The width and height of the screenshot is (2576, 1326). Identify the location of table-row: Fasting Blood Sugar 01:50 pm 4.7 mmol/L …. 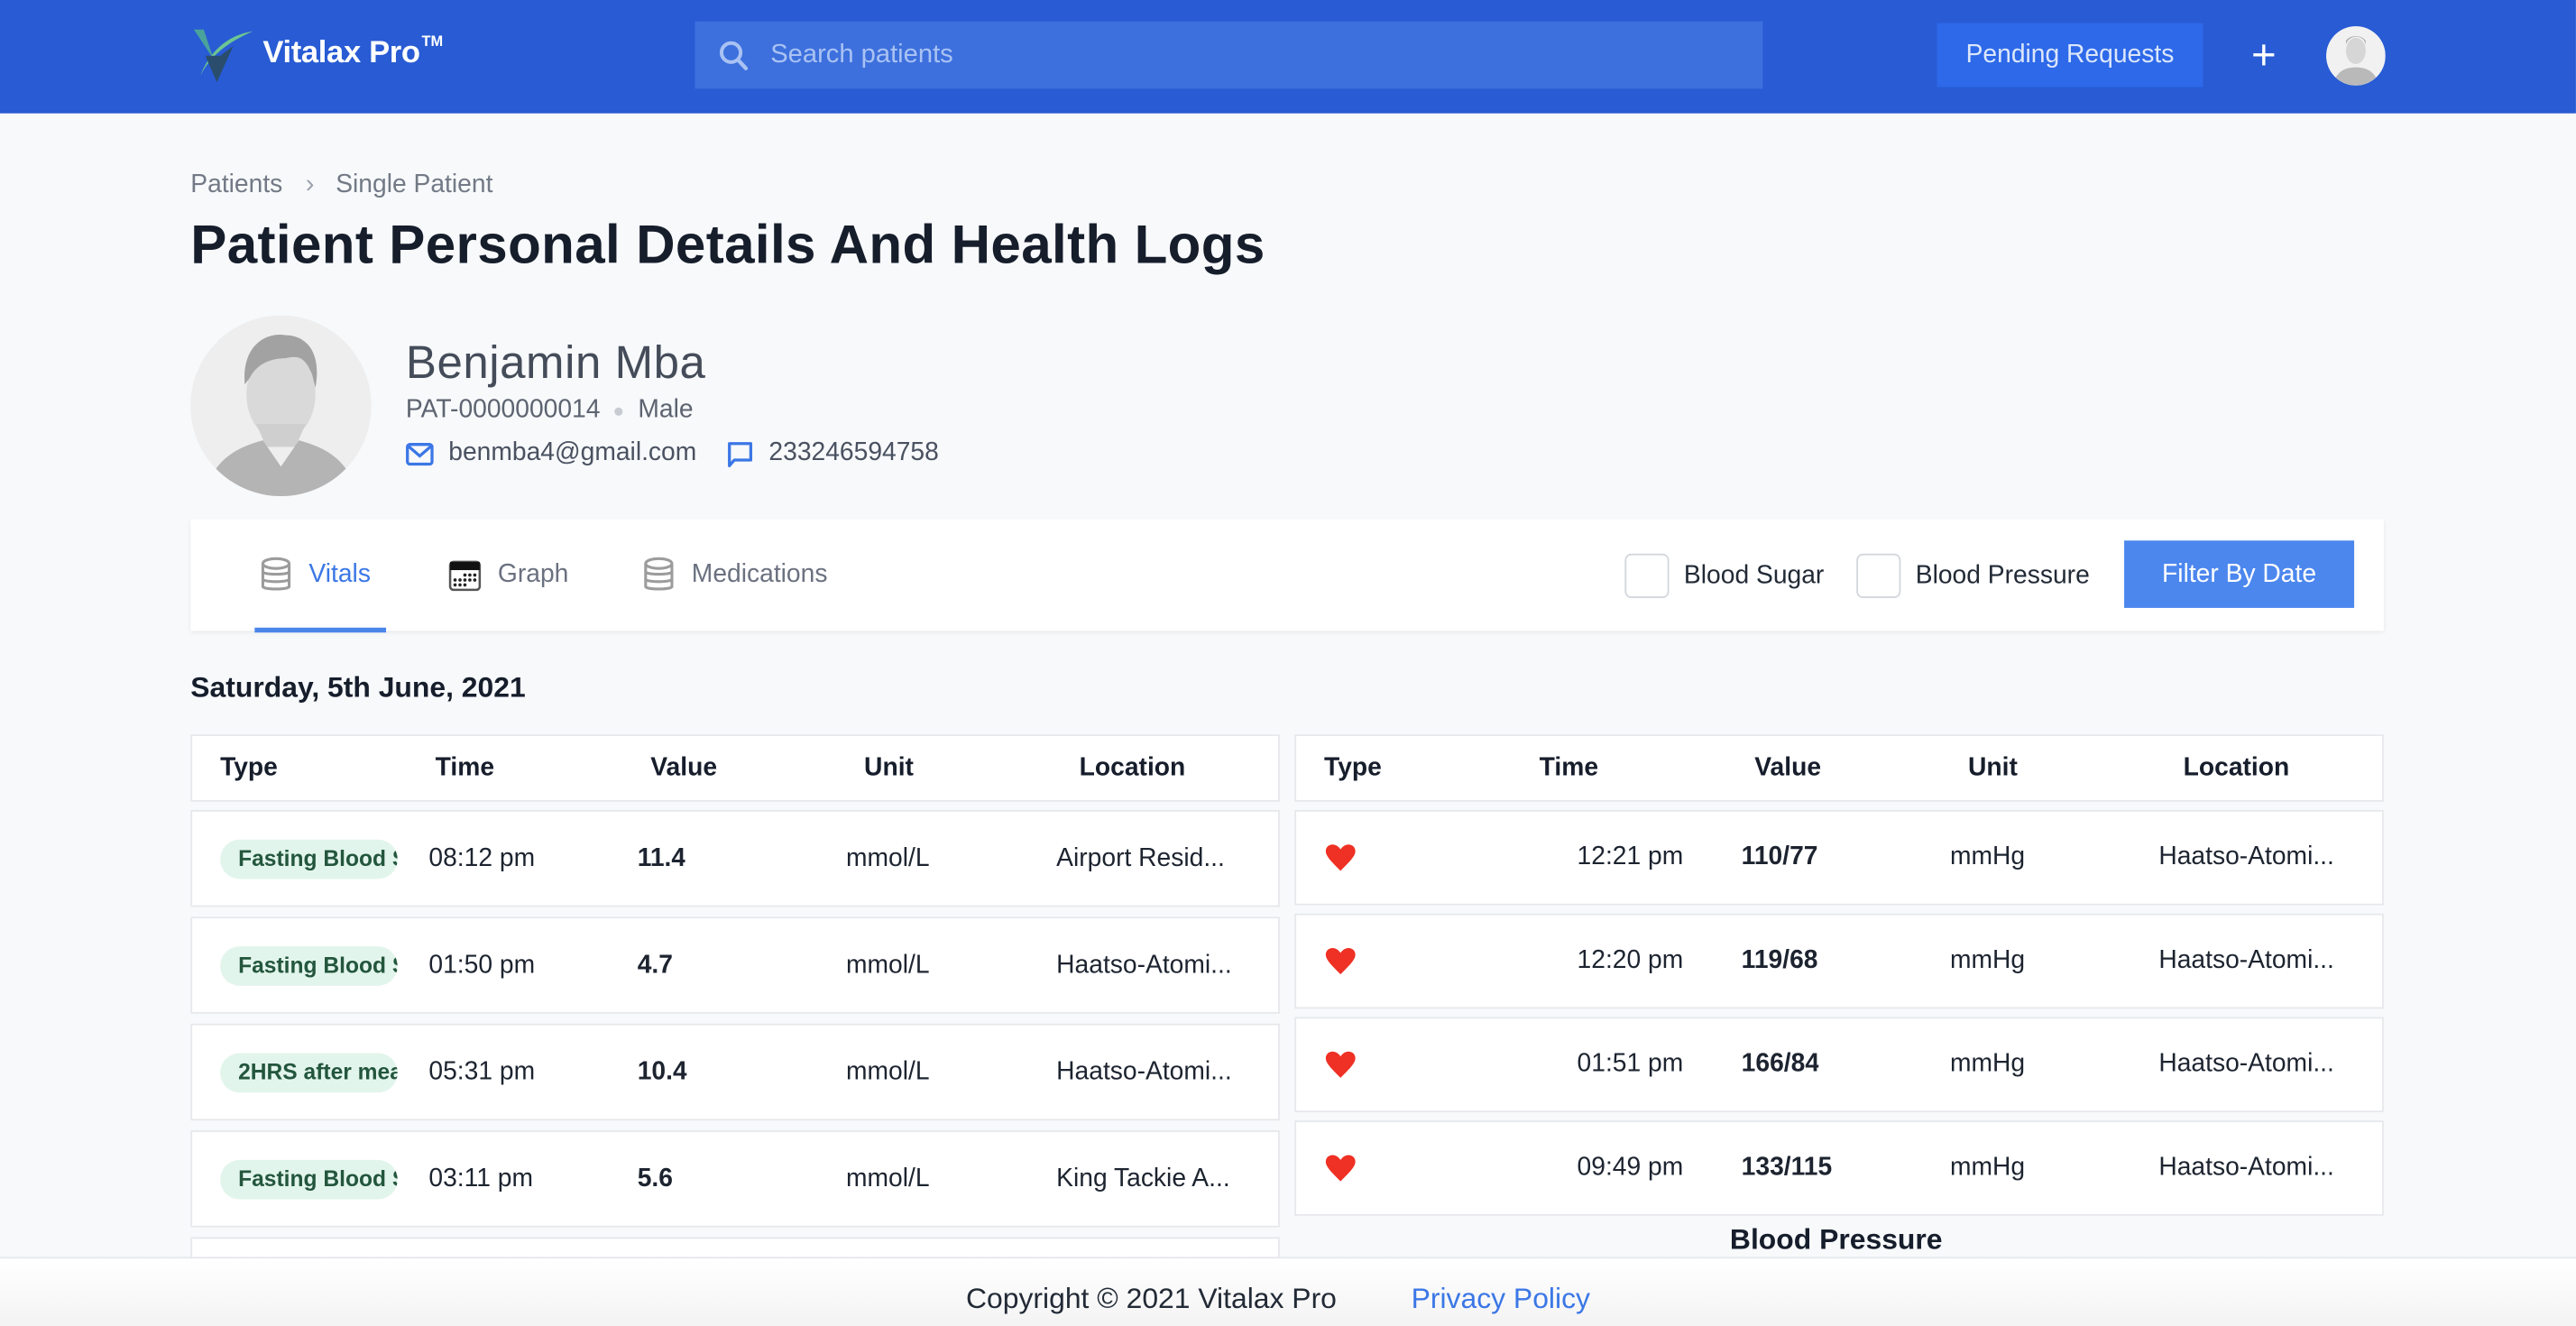
(735, 965).